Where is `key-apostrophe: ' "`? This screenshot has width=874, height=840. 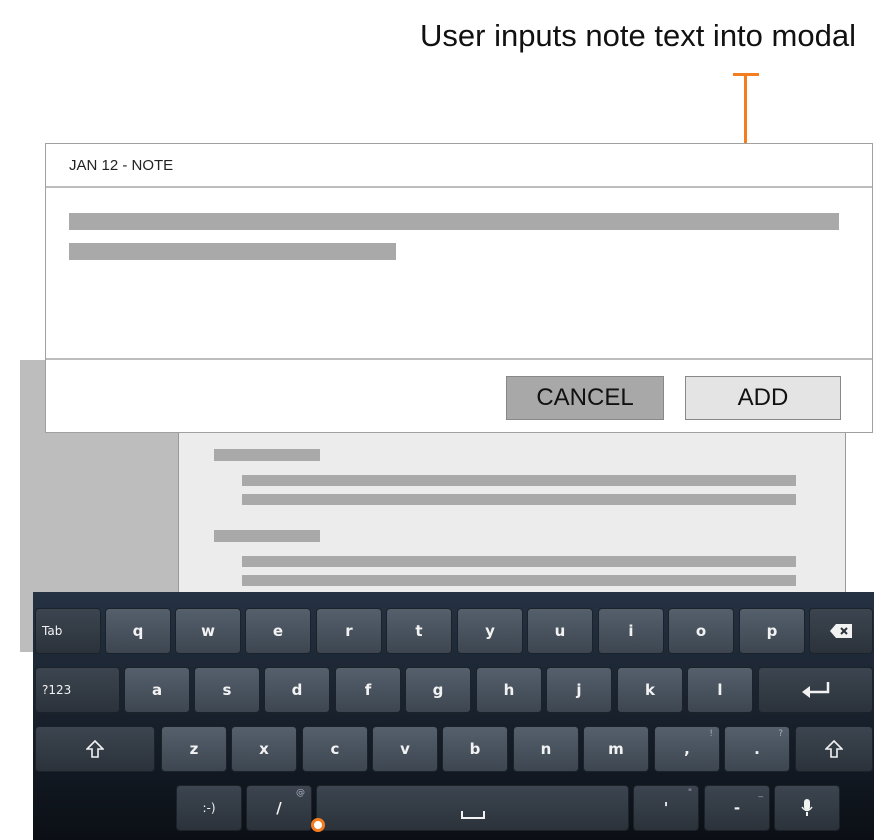 key-apostrophe: ' " is located at coordinates (666, 808).